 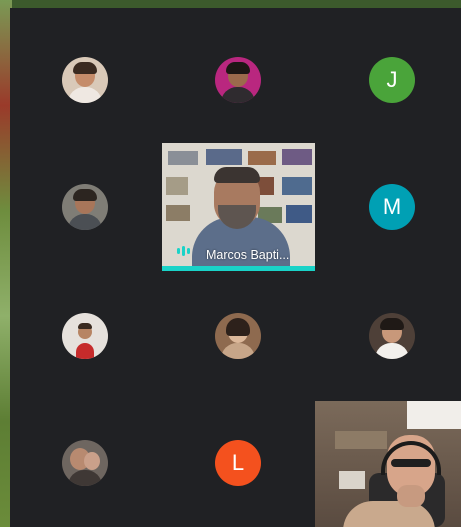 What do you see at coordinates (411, 463) in the screenshot?
I see `glasses` at bounding box center [411, 463].